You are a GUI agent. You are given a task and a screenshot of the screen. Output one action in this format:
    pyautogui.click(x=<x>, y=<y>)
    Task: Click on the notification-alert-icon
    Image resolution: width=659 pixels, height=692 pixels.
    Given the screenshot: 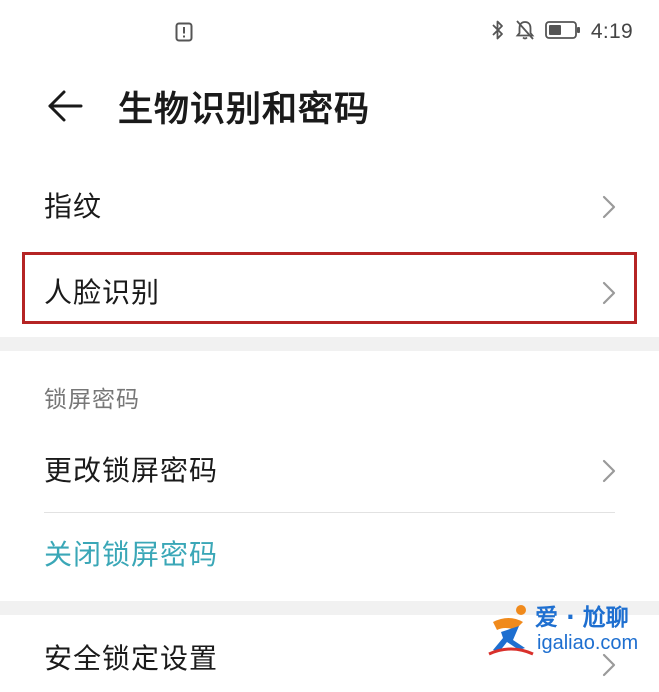 What is the action you would take?
    pyautogui.click(x=184, y=32)
    